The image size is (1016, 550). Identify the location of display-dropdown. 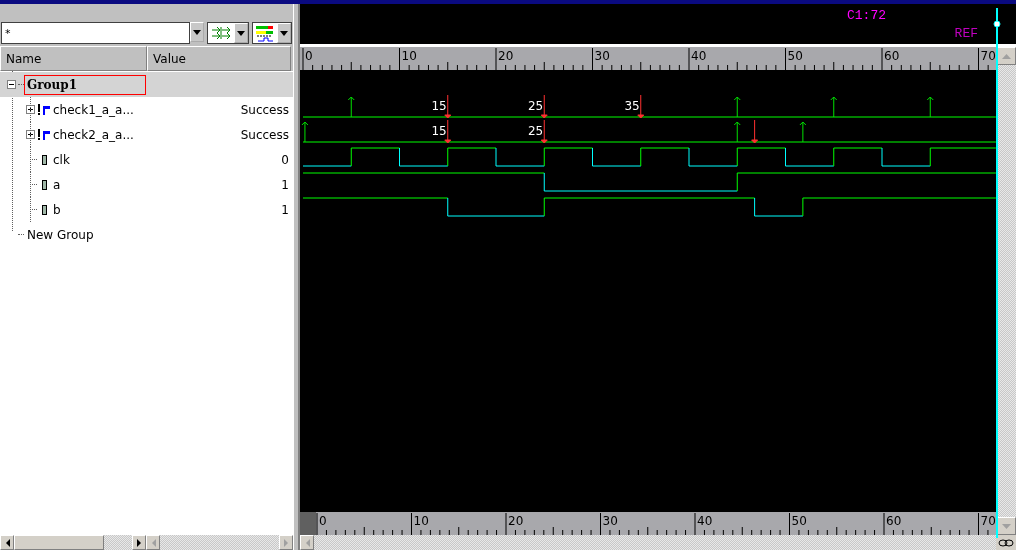
(272, 33).